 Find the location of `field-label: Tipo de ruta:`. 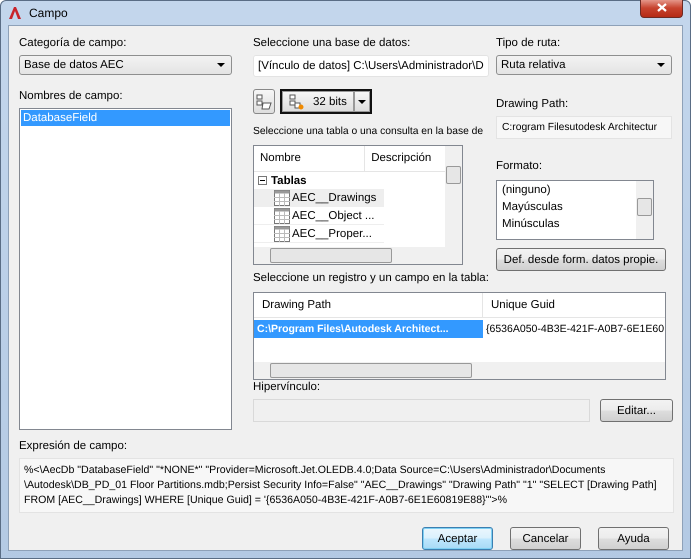

field-label: Tipo de ruta: is located at coordinates (529, 43).